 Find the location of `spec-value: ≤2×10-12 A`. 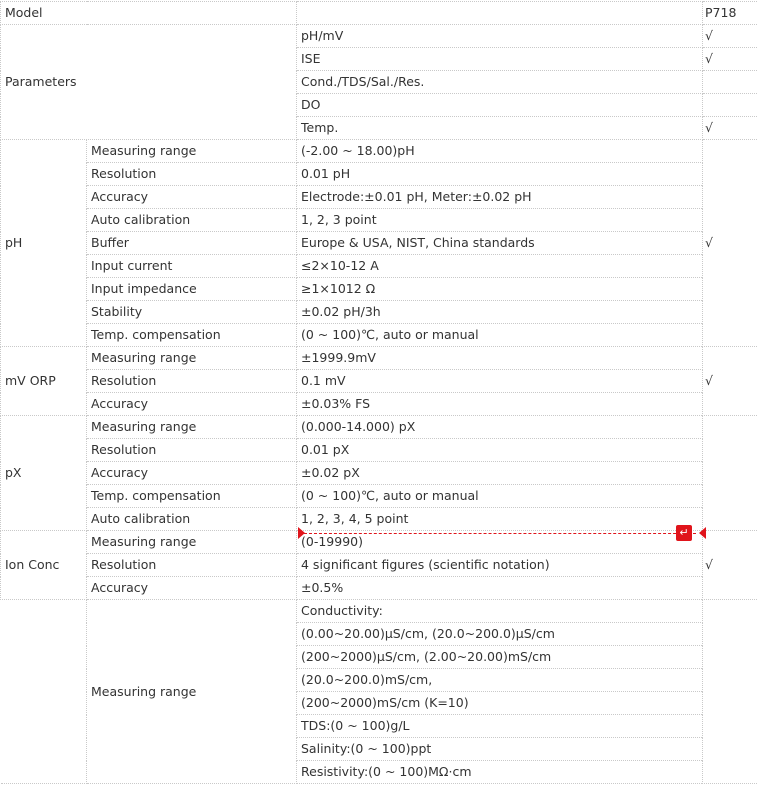

spec-value: ≤2×10-12 A is located at coordinates (499, 266).